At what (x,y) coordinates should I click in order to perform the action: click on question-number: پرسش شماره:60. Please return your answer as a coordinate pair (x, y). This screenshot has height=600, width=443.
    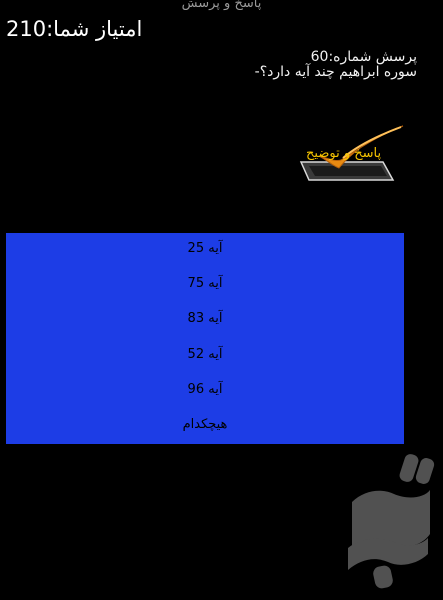
    Looking at the image, I should click on (363, 57).